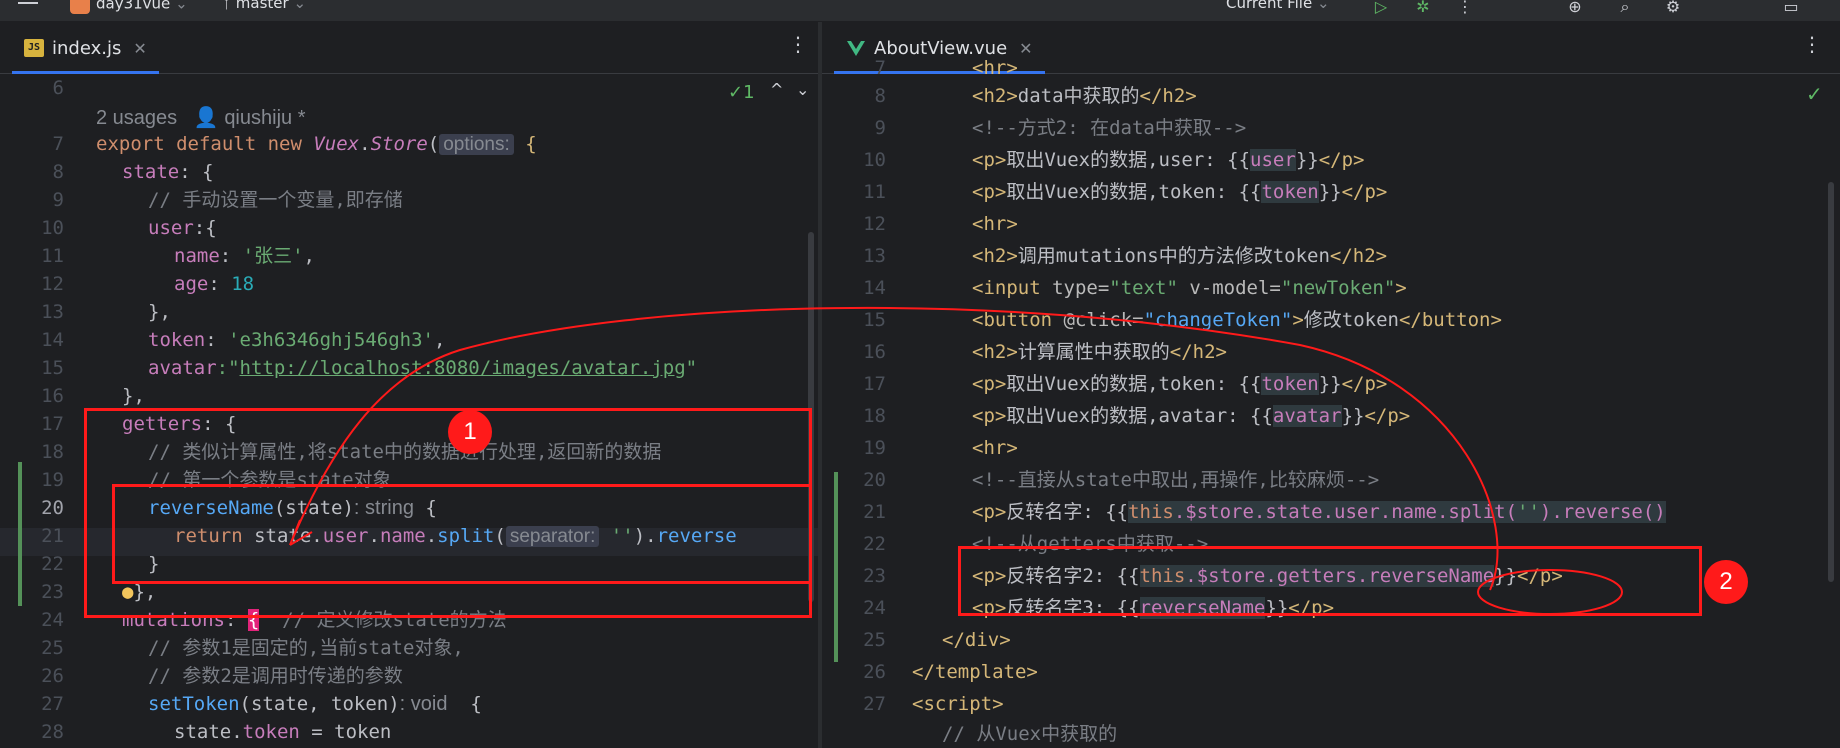  I want to click on annotation-badge-2: 2, so click(1726, 582).